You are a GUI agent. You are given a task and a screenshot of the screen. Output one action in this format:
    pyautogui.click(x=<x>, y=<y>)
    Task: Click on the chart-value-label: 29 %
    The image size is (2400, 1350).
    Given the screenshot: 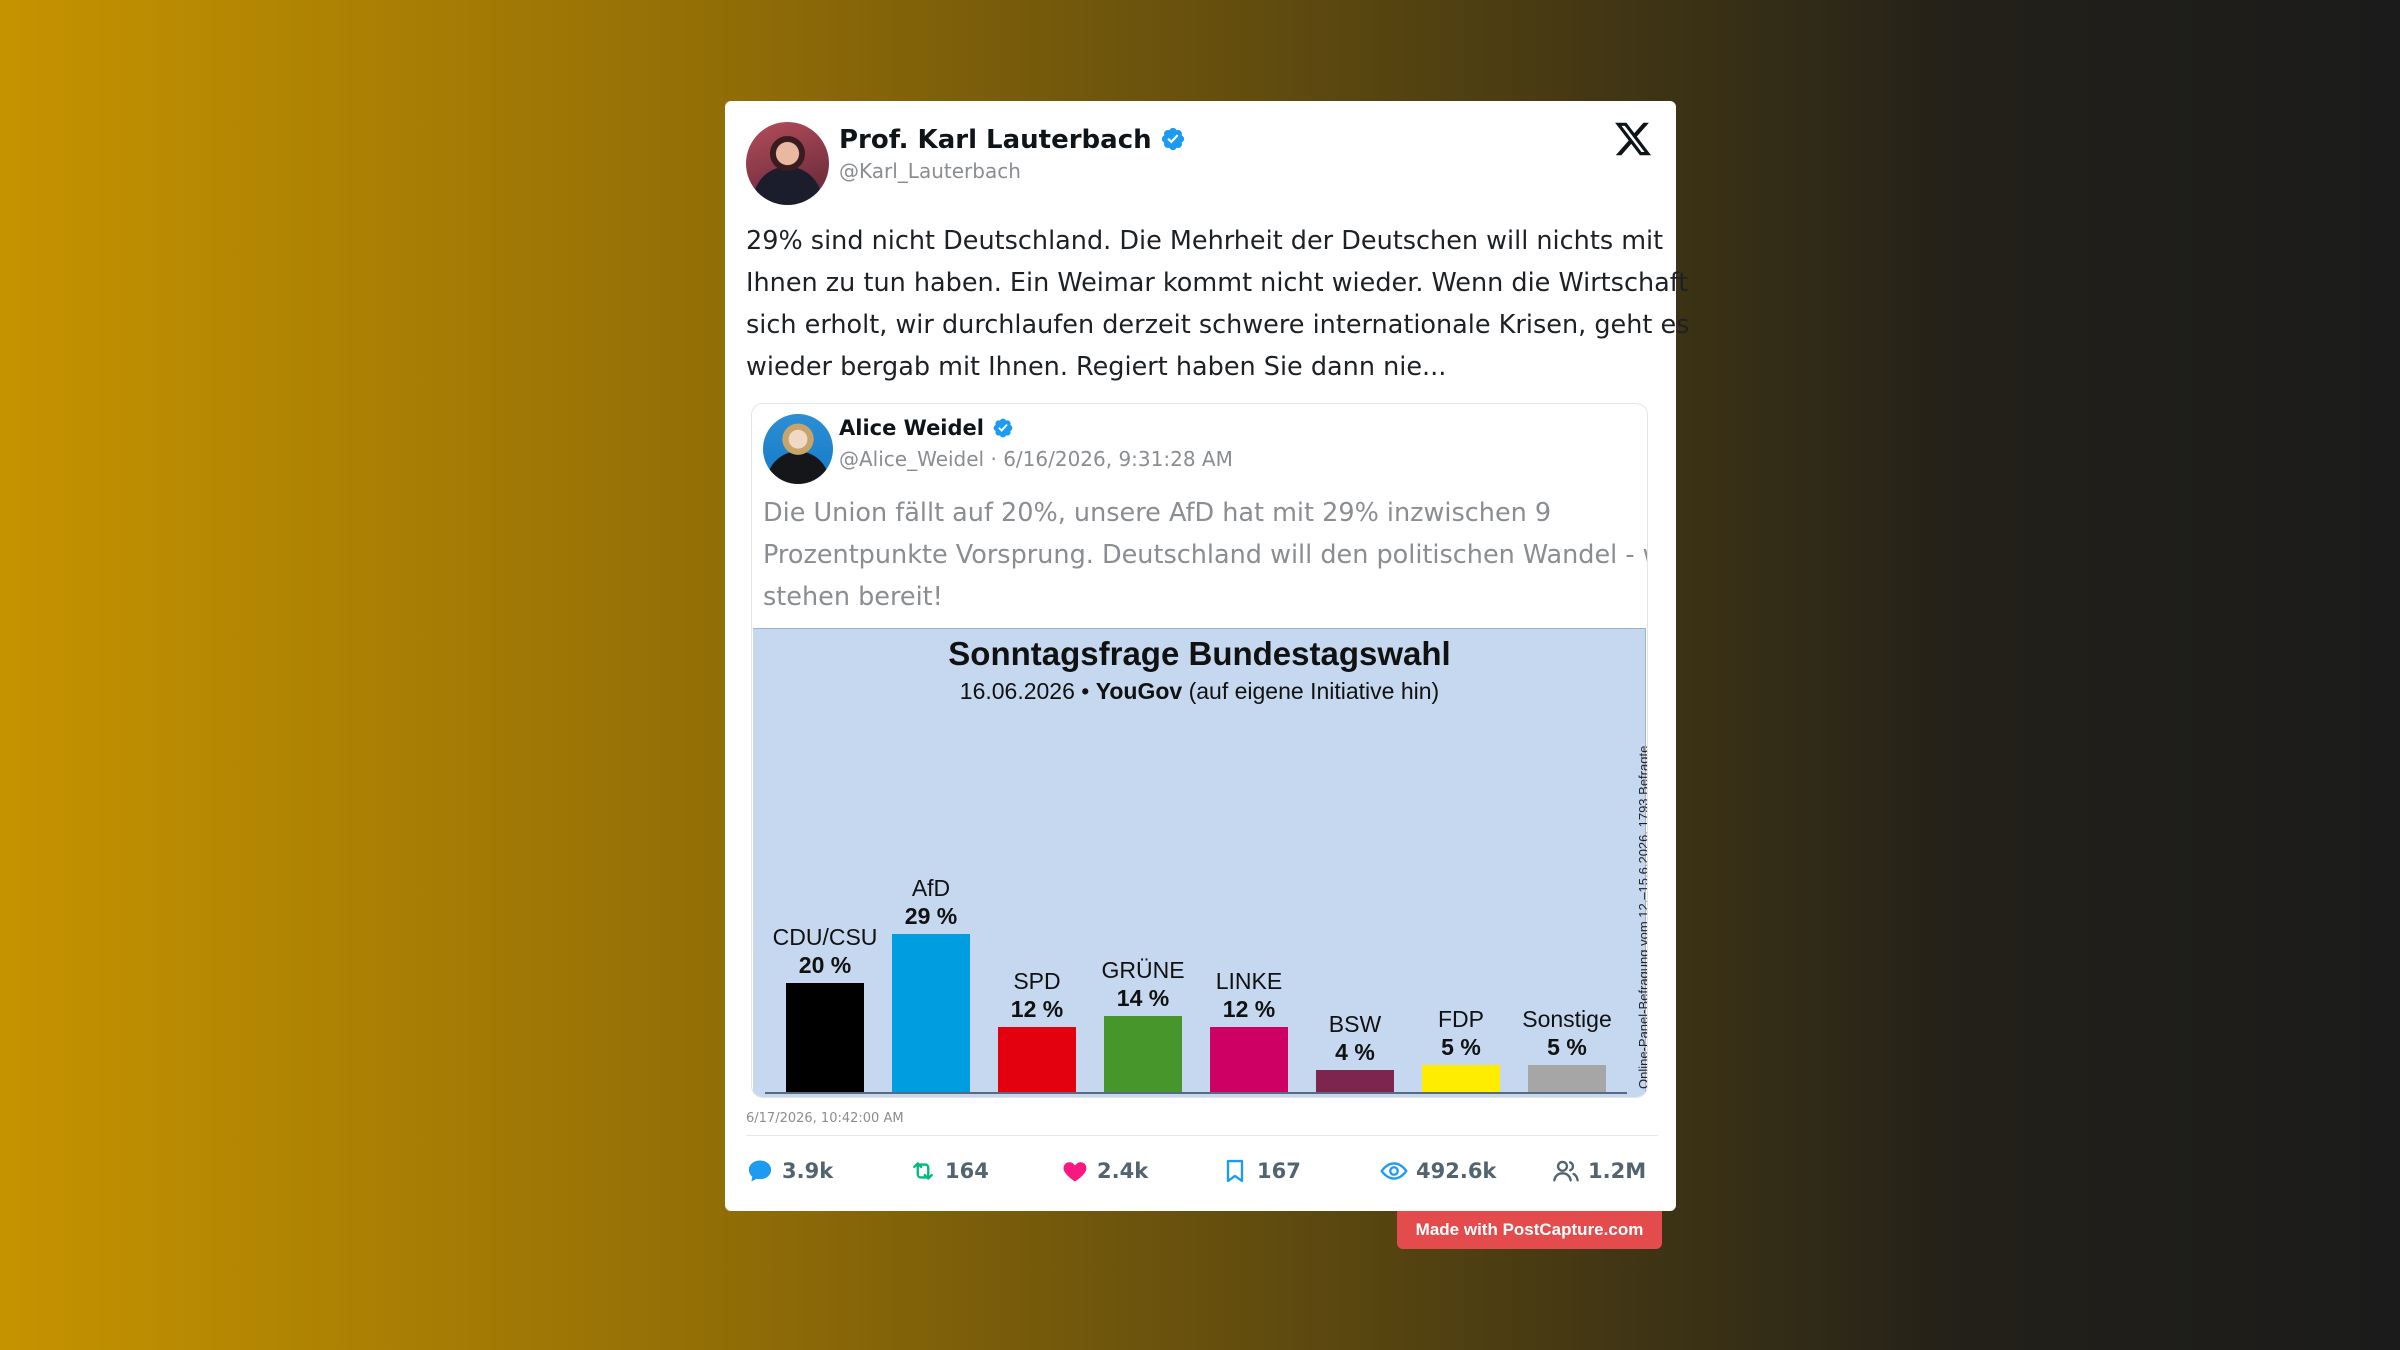 What is the action you would take?
    pyautogui.click(x=931, y=915)
    